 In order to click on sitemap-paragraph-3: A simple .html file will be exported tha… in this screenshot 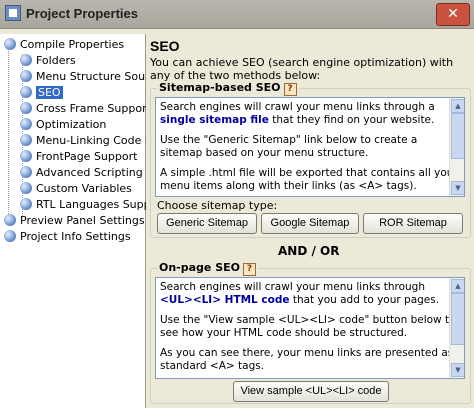, I will do `click(309, 179)`.